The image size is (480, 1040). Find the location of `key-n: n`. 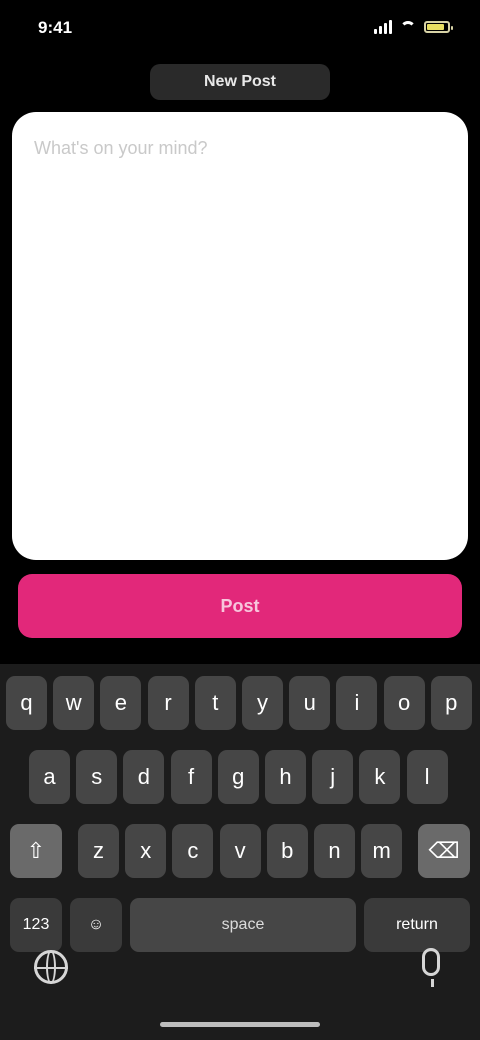

key-n: n is located at coordinates (334, 851).